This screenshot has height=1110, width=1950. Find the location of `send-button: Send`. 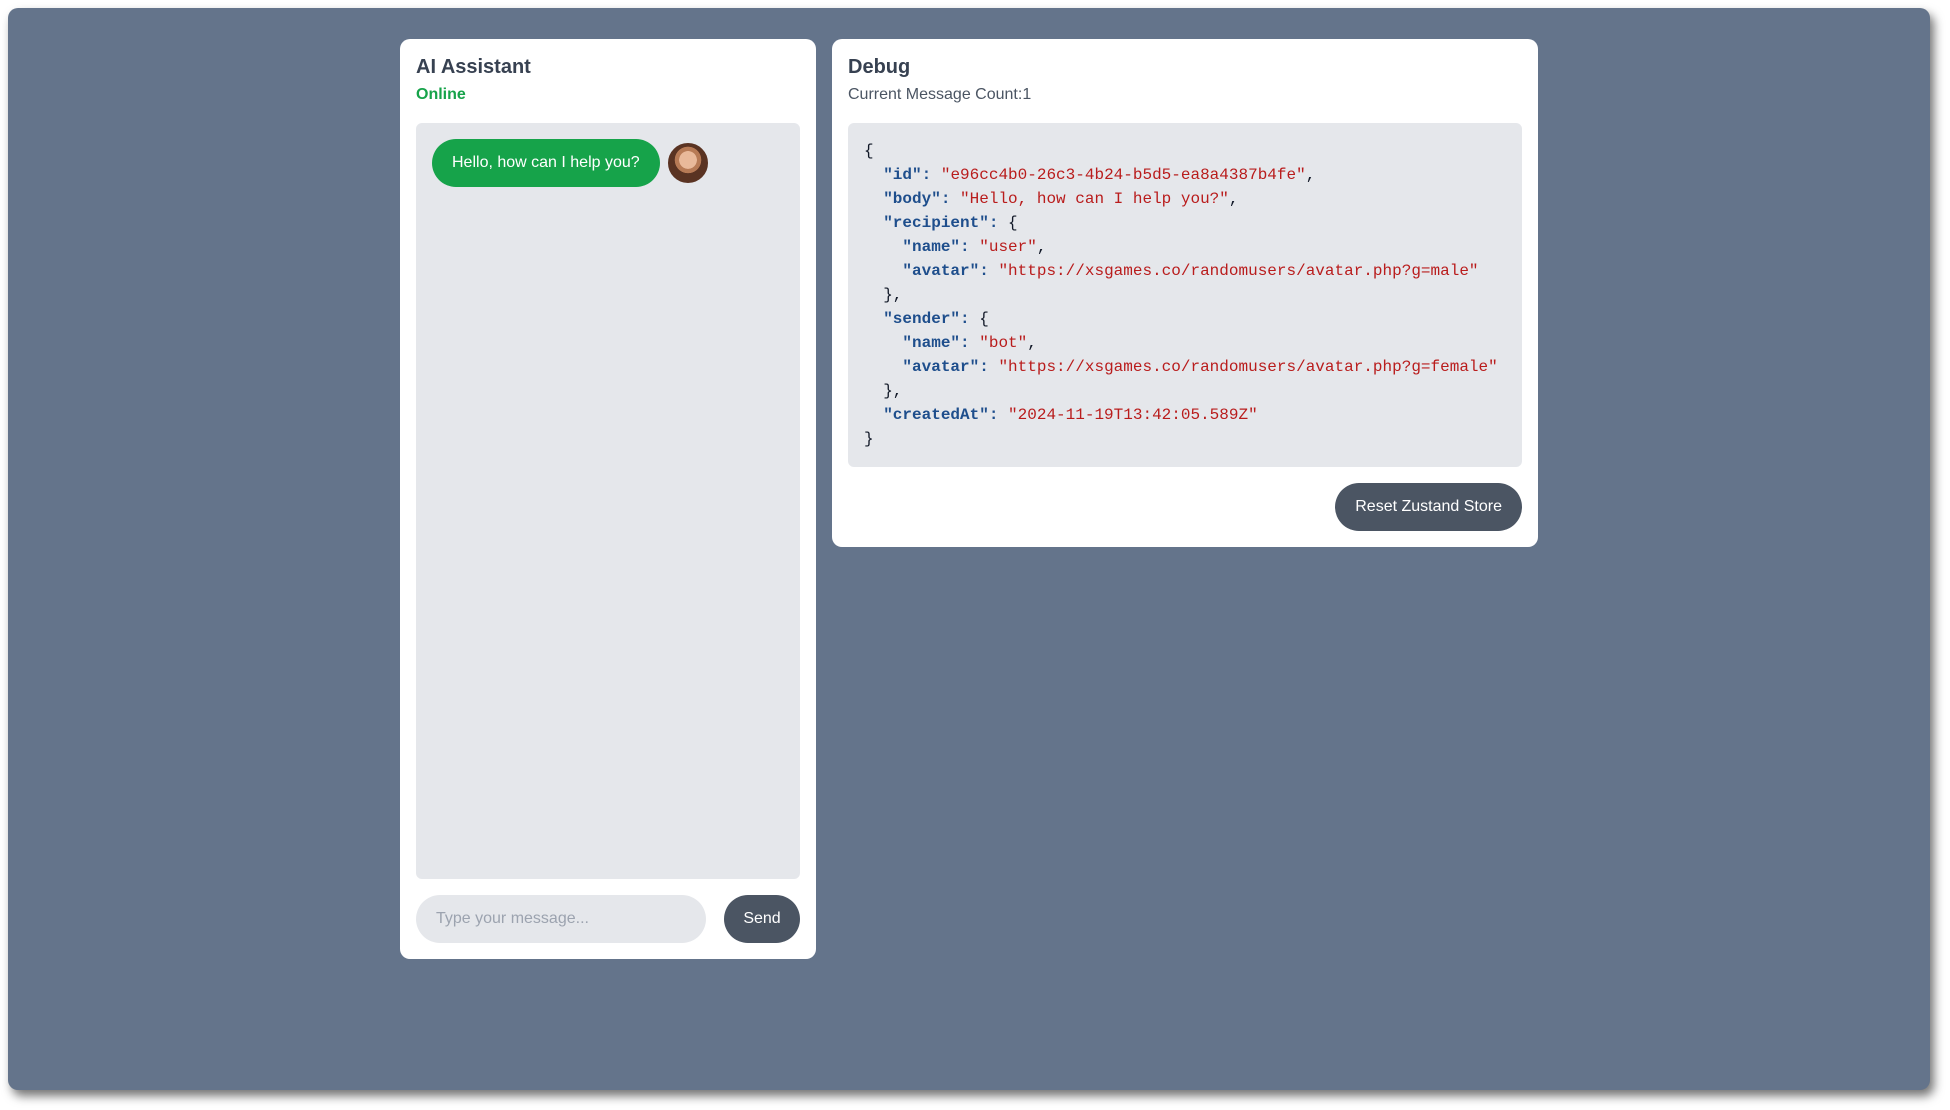

send-button: Send is located at coordinates (762, 919).